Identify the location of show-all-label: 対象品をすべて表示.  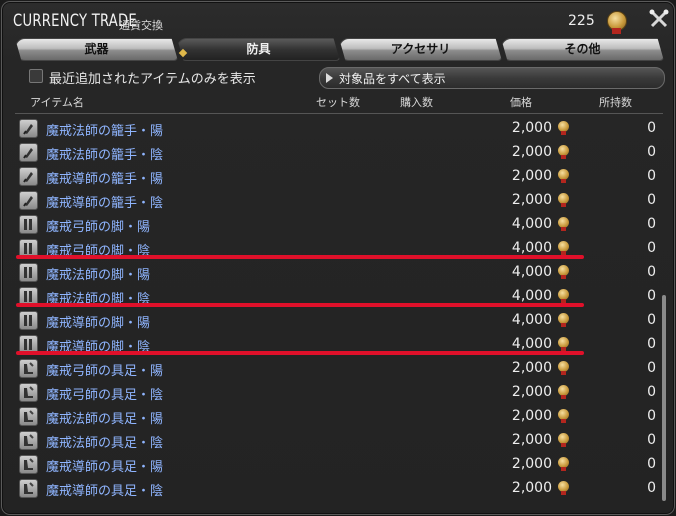
(392, 79).